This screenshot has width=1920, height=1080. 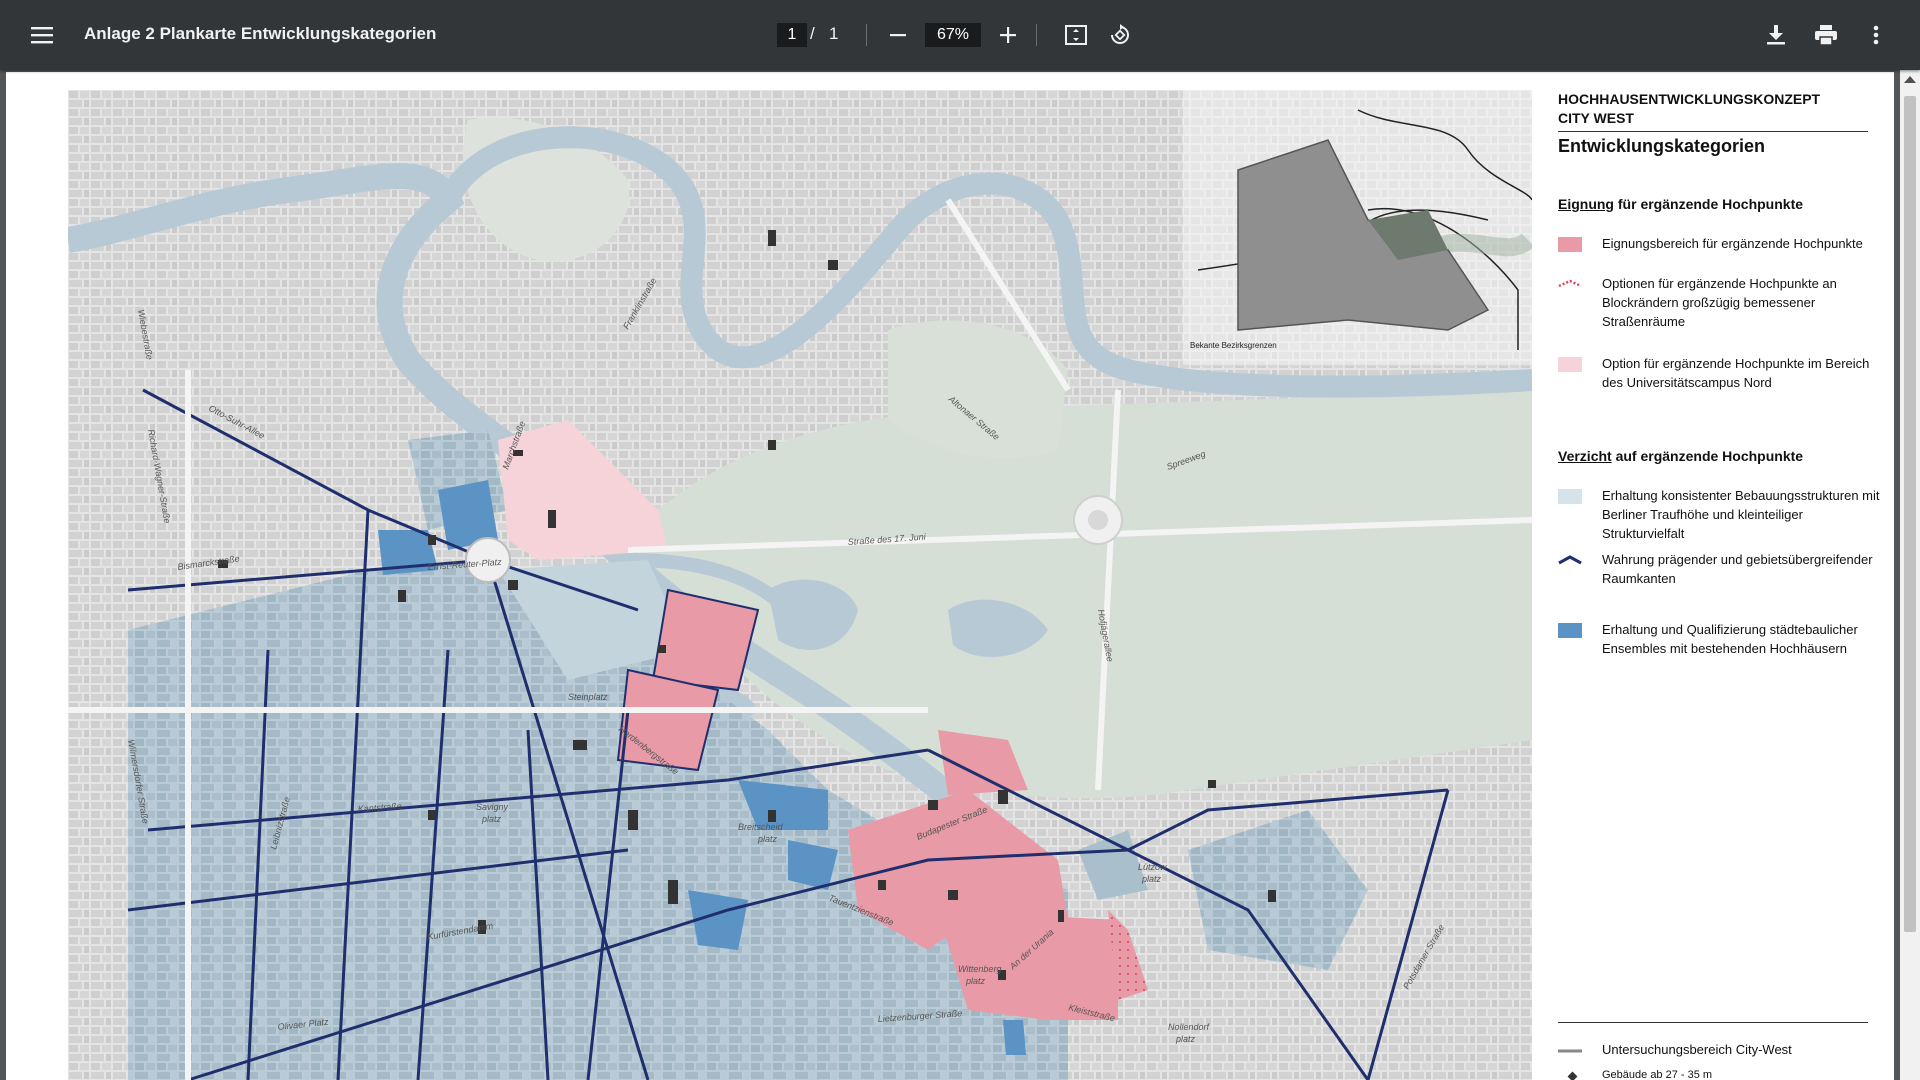 I want to click on scrollbar-thumb, so click(x=1910, y=514).